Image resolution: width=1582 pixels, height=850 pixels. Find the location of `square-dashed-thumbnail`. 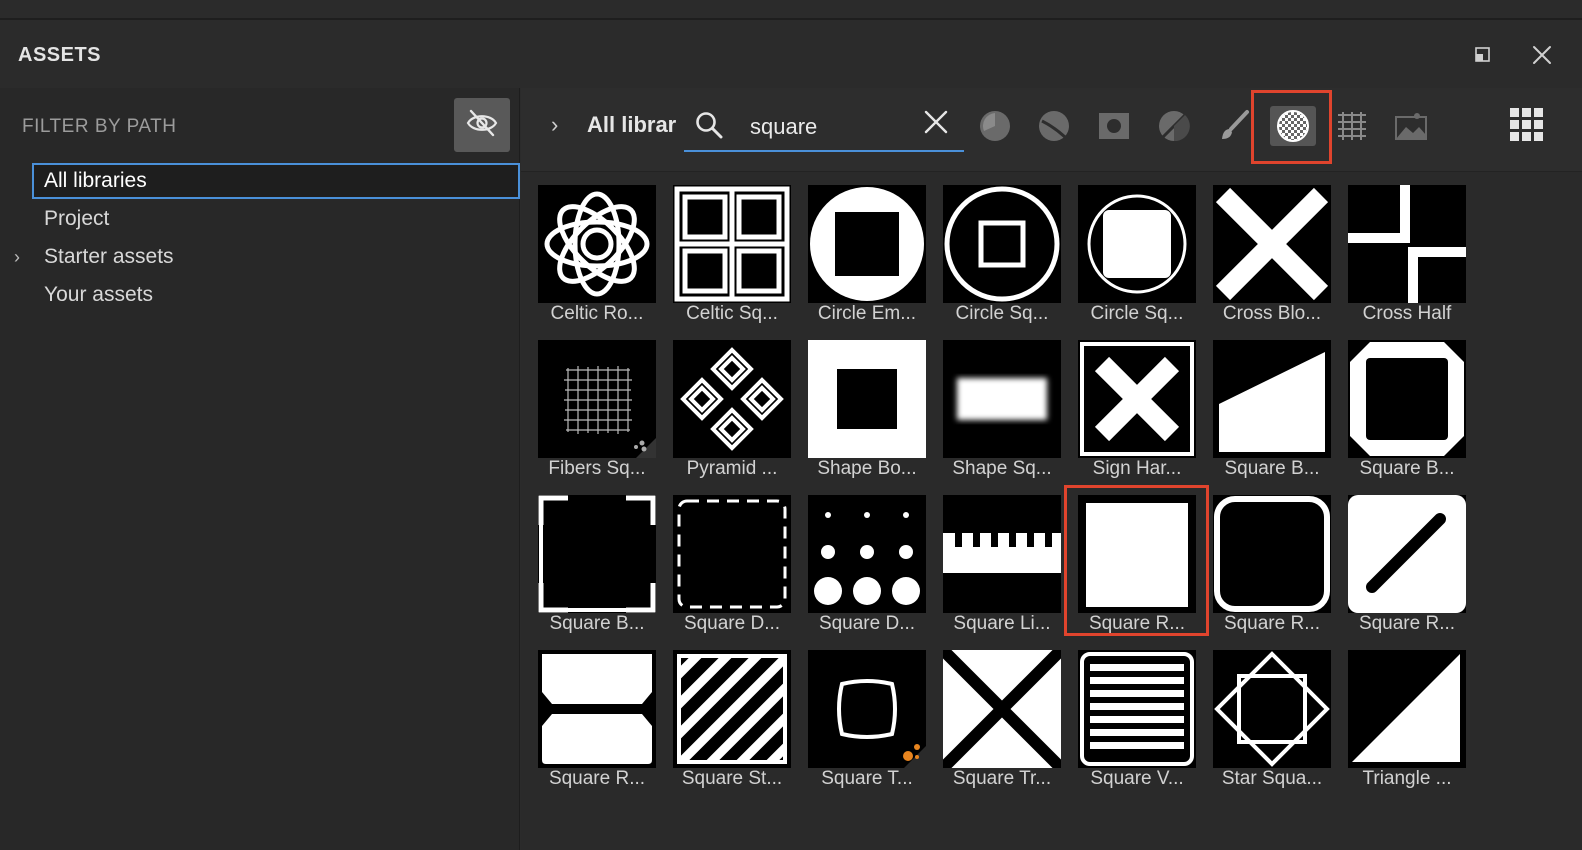

square-dashed-thumbnail is located at coordinates (732, 554).